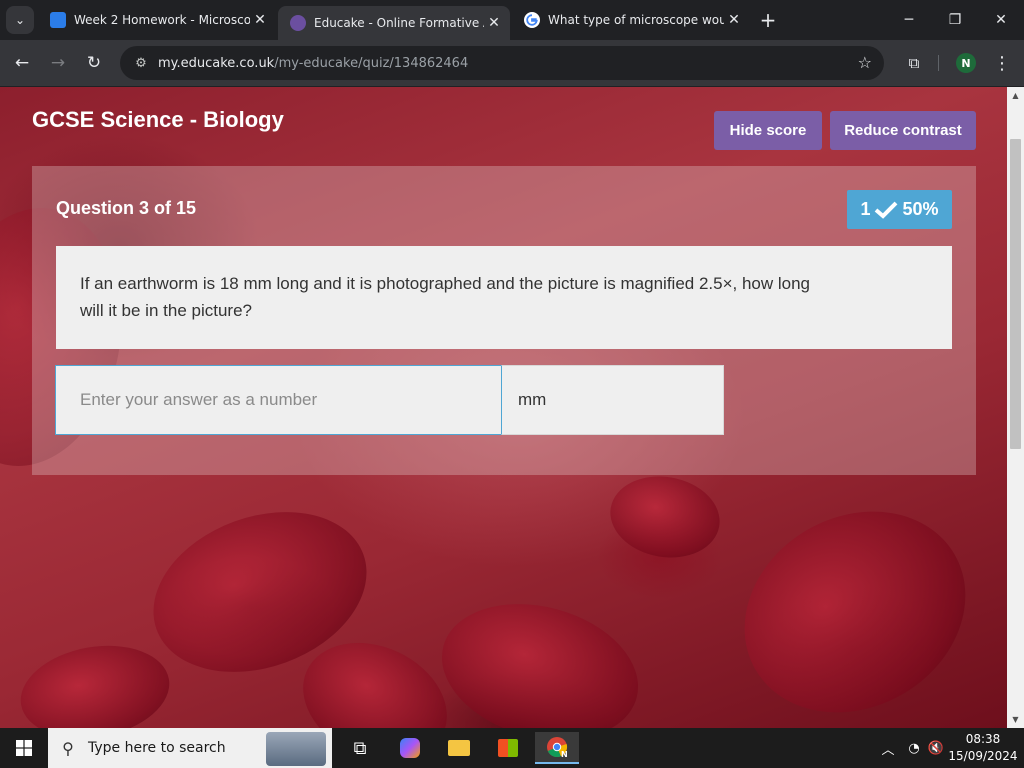 This screenshot has height=768, width=1024. I want to click on restore-icon: ❐, so click(955, 20).